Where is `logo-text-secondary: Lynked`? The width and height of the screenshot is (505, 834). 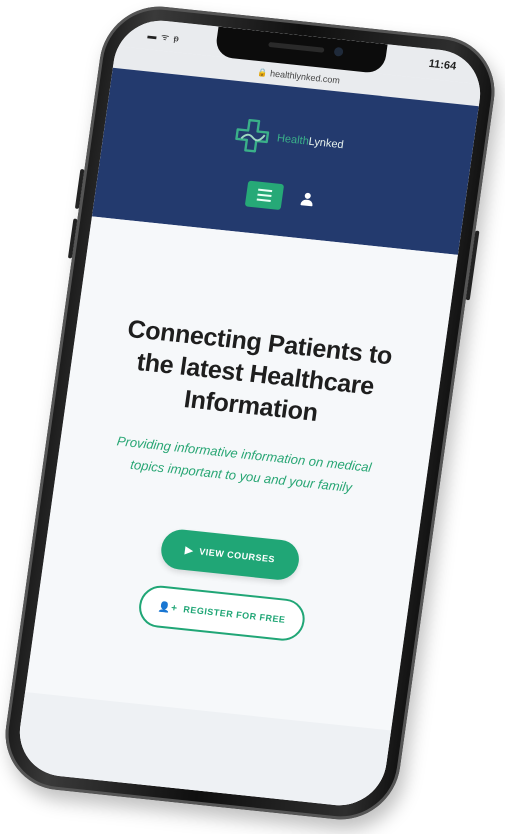
logo-text-secondary: Lynked is located at coordinates (326, 143).